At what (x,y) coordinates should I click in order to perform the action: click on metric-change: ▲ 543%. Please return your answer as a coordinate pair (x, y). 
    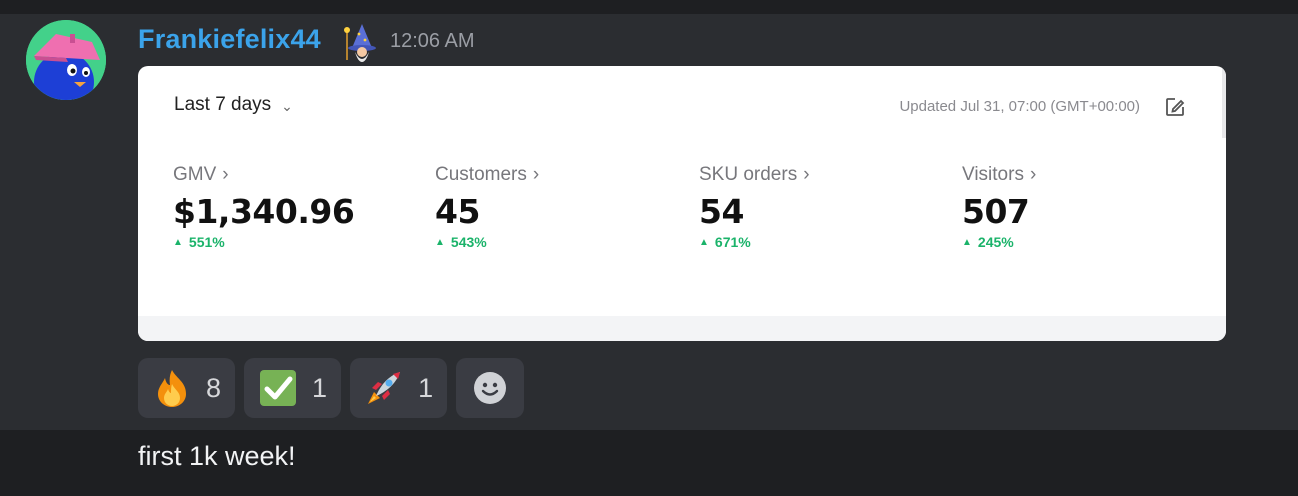
    Looking at the image, I should click on (461, 242).